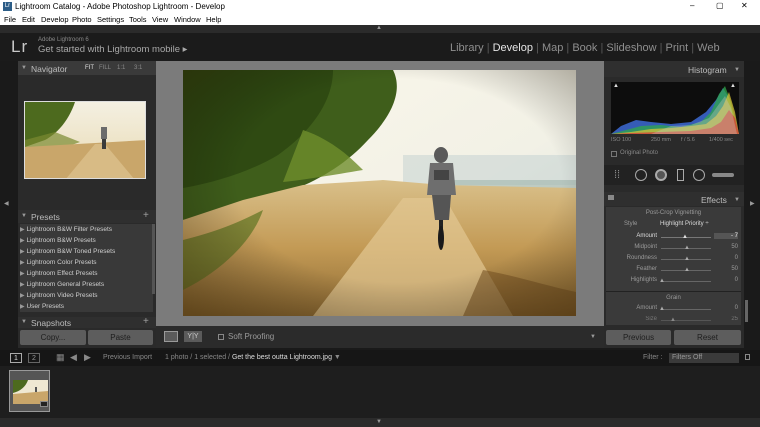  I want to click on collapse-right-icon: ▶, so click(752, 203).